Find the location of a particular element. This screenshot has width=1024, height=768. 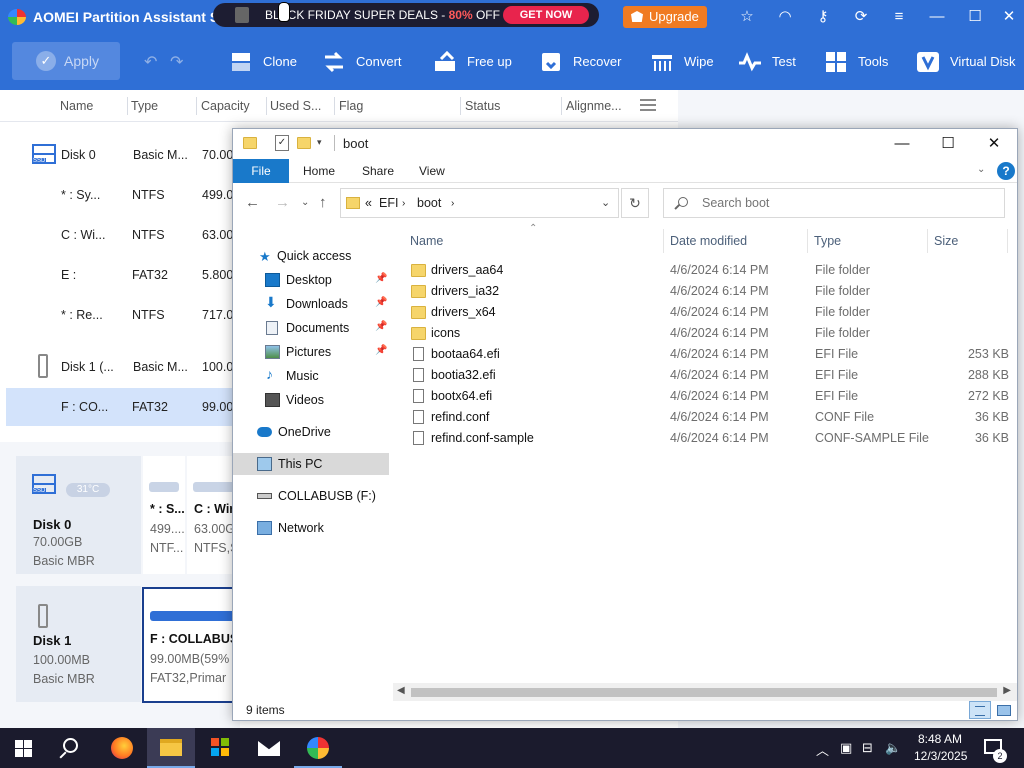

firefox-button is located at coordinates (122, 748).